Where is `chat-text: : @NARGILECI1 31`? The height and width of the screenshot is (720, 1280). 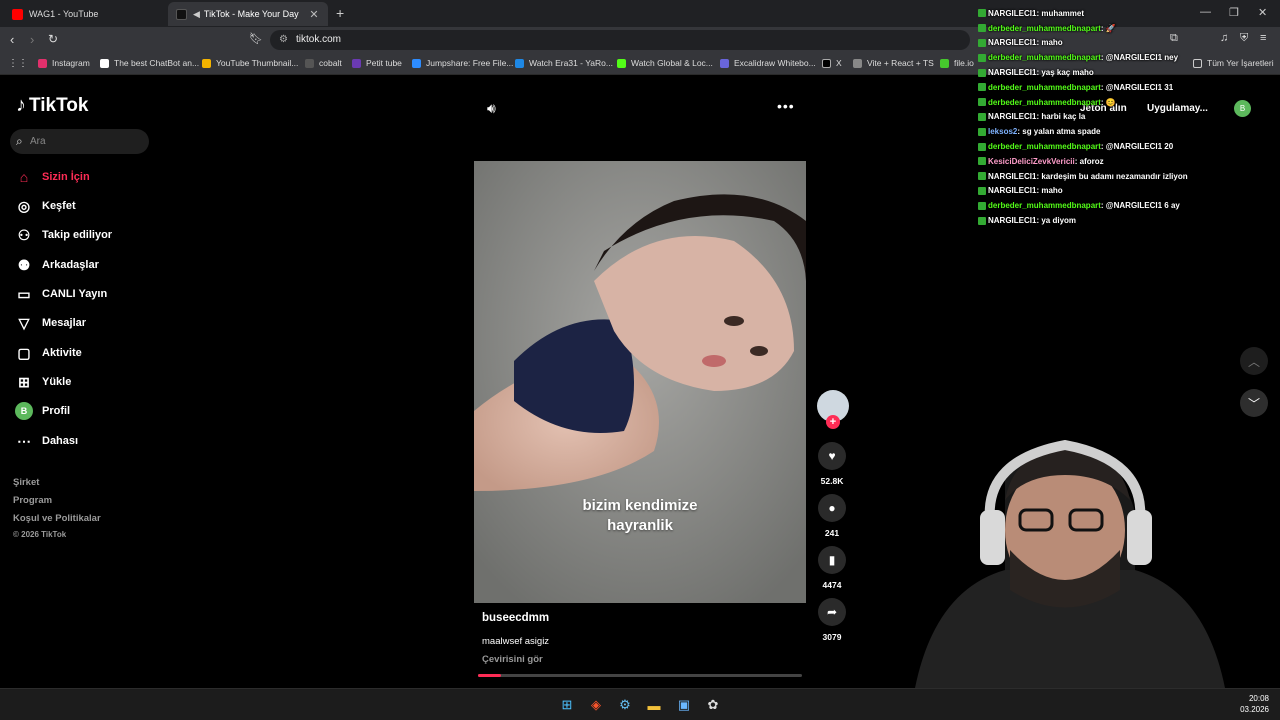 chat-text: : @NARGILECI1 31 is located at coordinates (1137, 87).